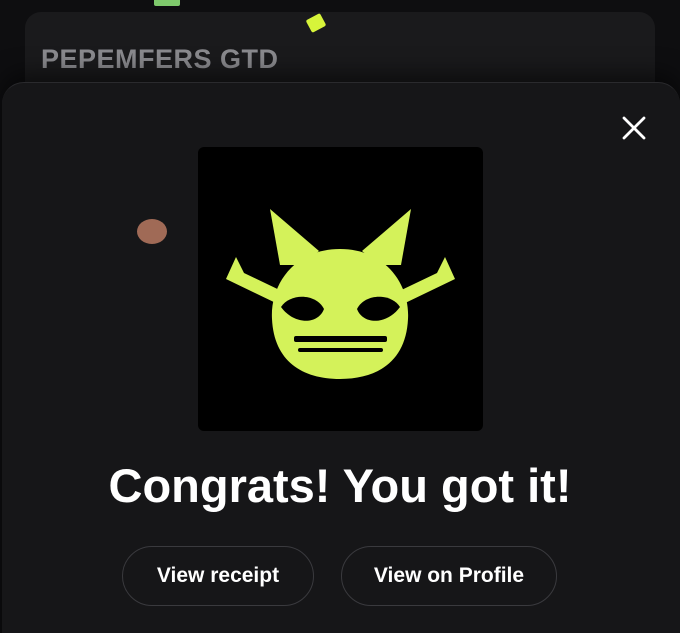 The width and height of the screenshot is (680, 633). I want to click on pepemfers-logo-icon, so click(340, 294).